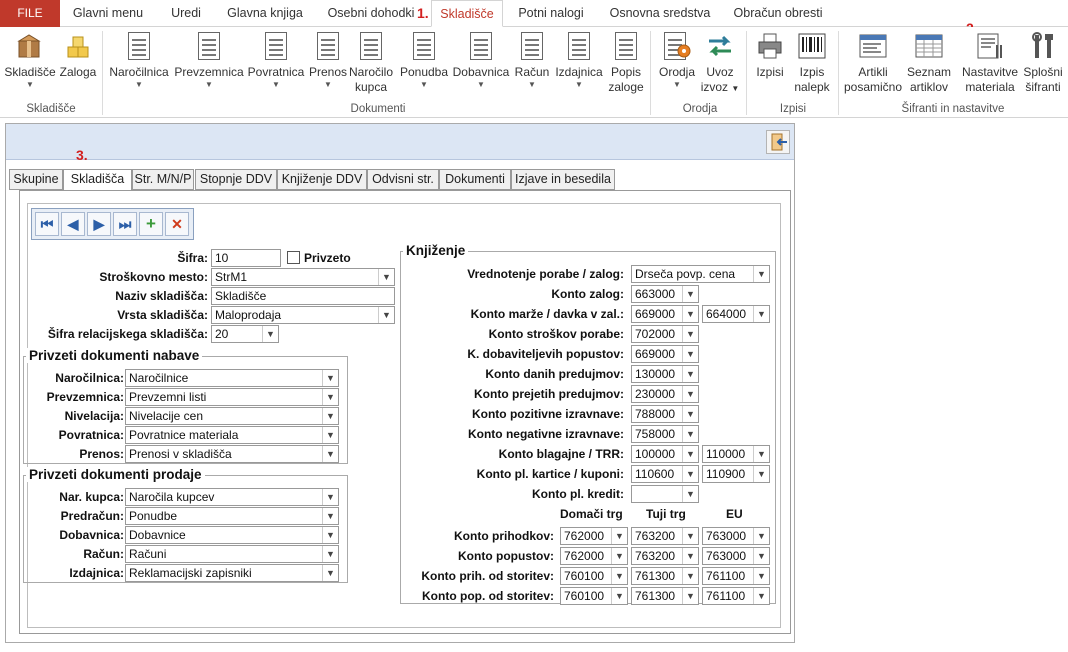 This screenshot has width=1068, height=652. What do you see at coordinates (177, 224) in the screenshot?
I see `delete-record-button: ✕` at bounding box center [177, 224].